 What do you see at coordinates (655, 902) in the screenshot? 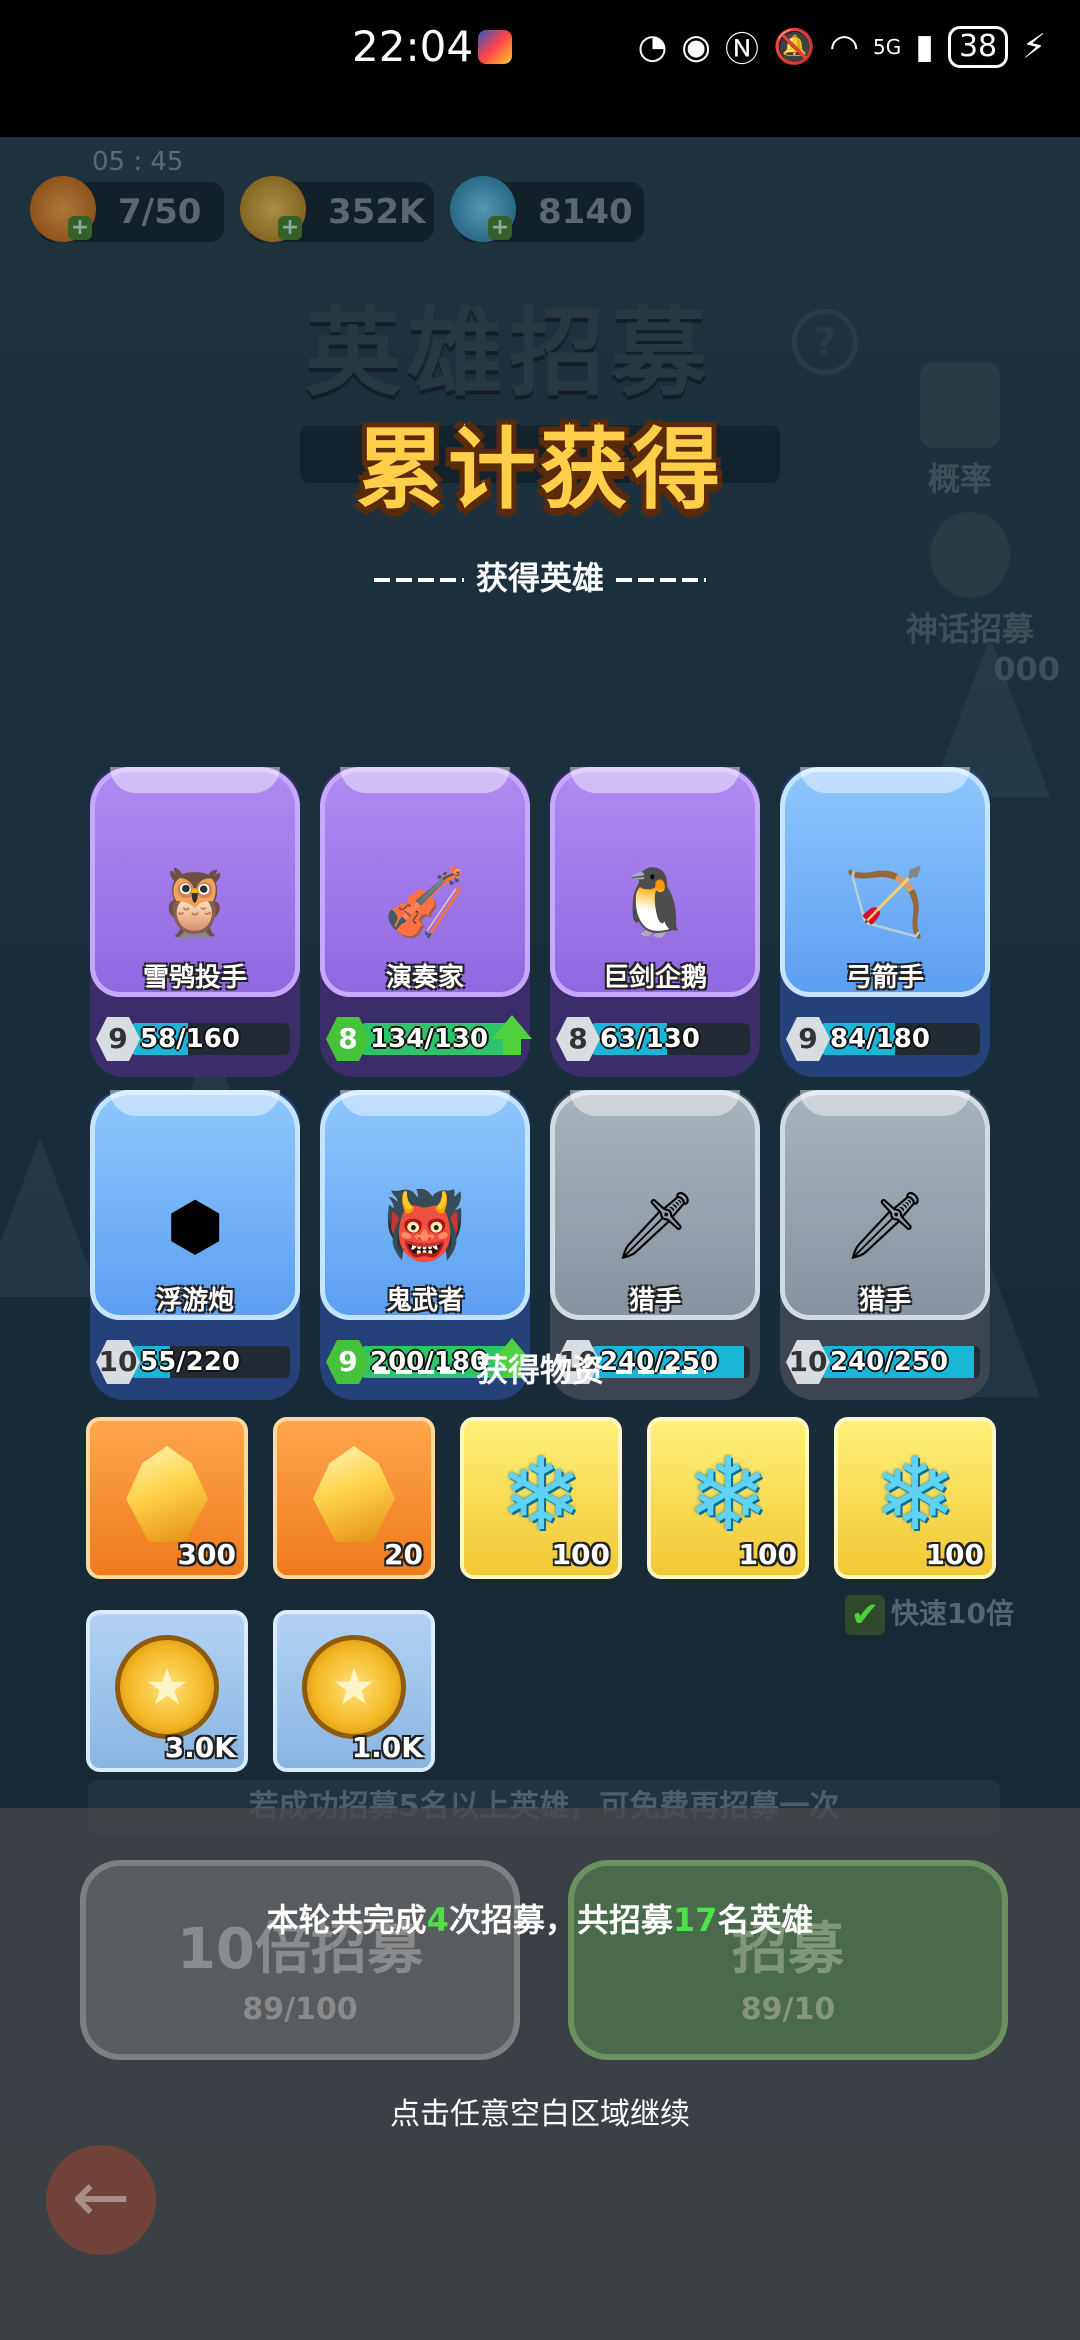
I see `penguin-icon: 🐧` at bounding box center [655, 902].